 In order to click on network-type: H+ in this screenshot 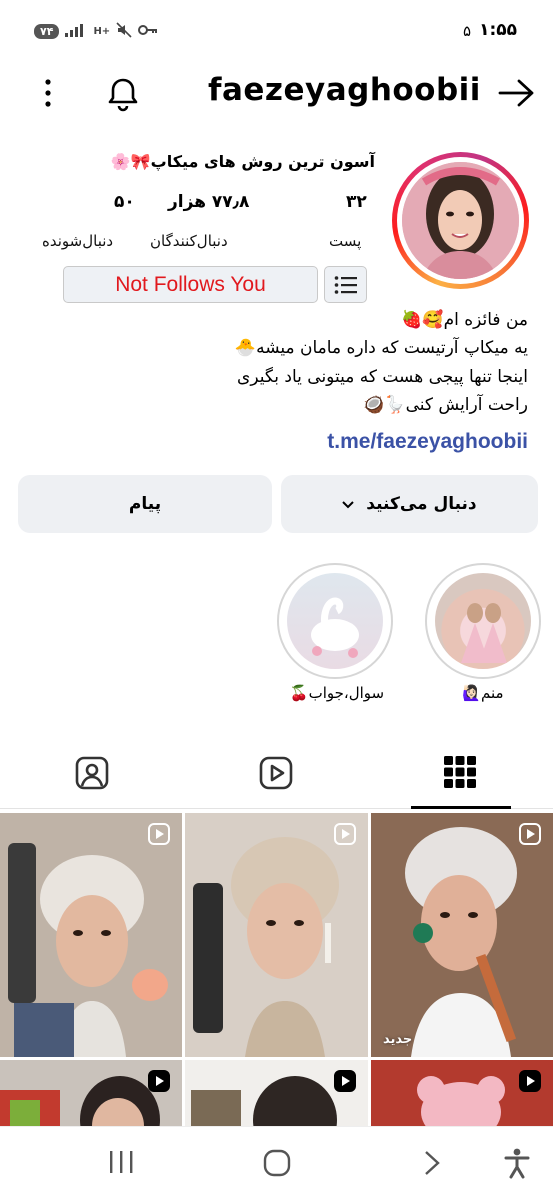, I will do `click(102, 31)`.